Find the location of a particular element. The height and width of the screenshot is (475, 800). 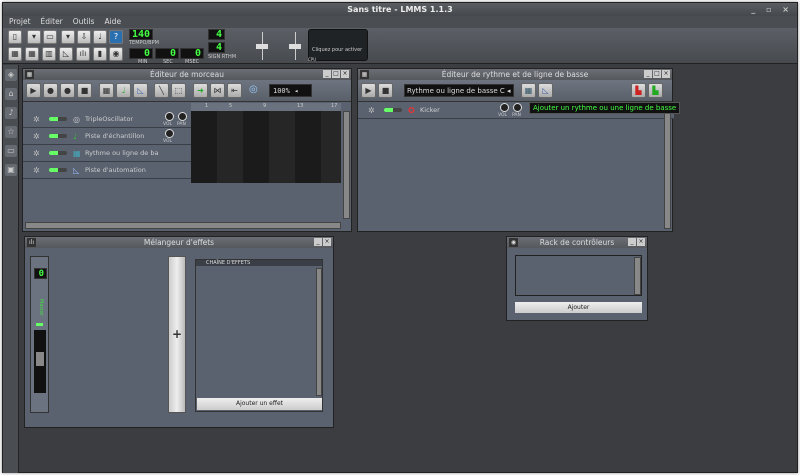

my-presets-icon: ☆ is located at coordinates (11, 132).